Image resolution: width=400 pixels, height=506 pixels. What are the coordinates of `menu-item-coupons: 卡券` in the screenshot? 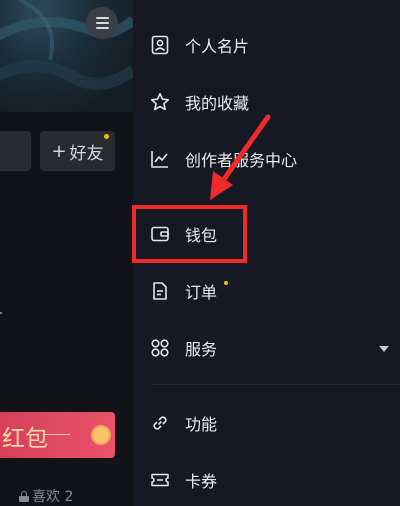 It's located at (266, 480).